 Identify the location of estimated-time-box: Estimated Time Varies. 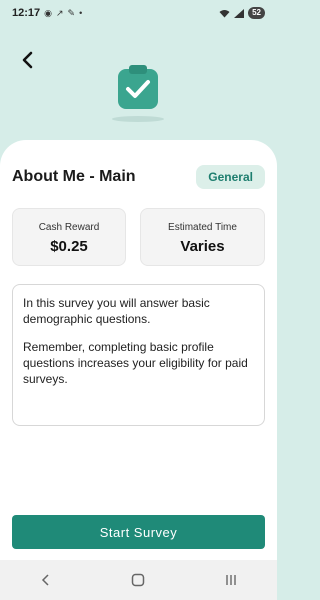
(202, 237).